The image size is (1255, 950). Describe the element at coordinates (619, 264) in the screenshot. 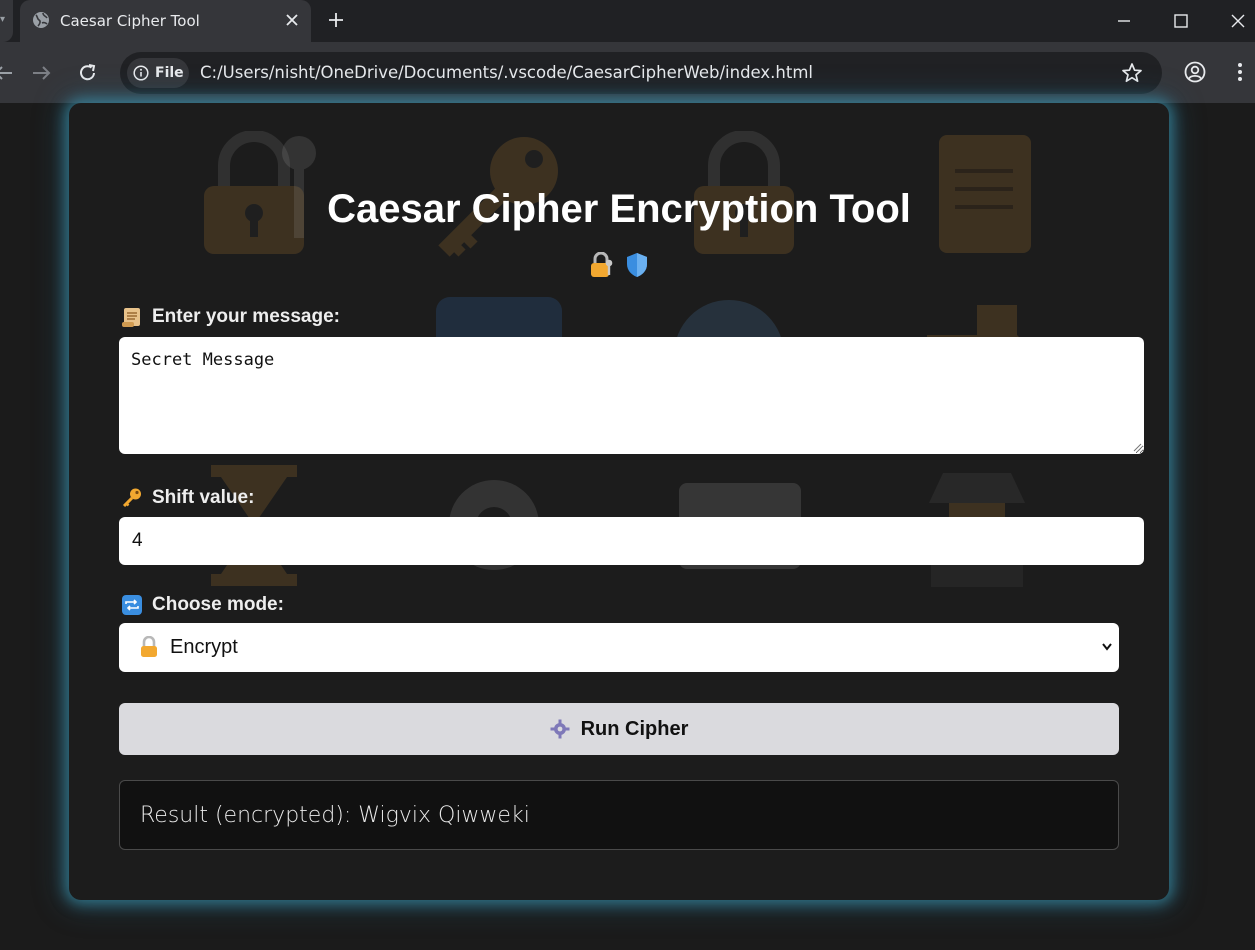

I see `title-icons` at that location.